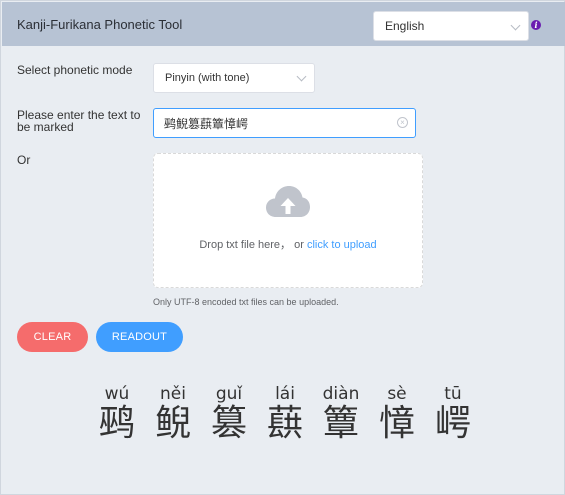 The image size is (565, 495). I want to click on result-char: wú 鹀, so click(117, 415).